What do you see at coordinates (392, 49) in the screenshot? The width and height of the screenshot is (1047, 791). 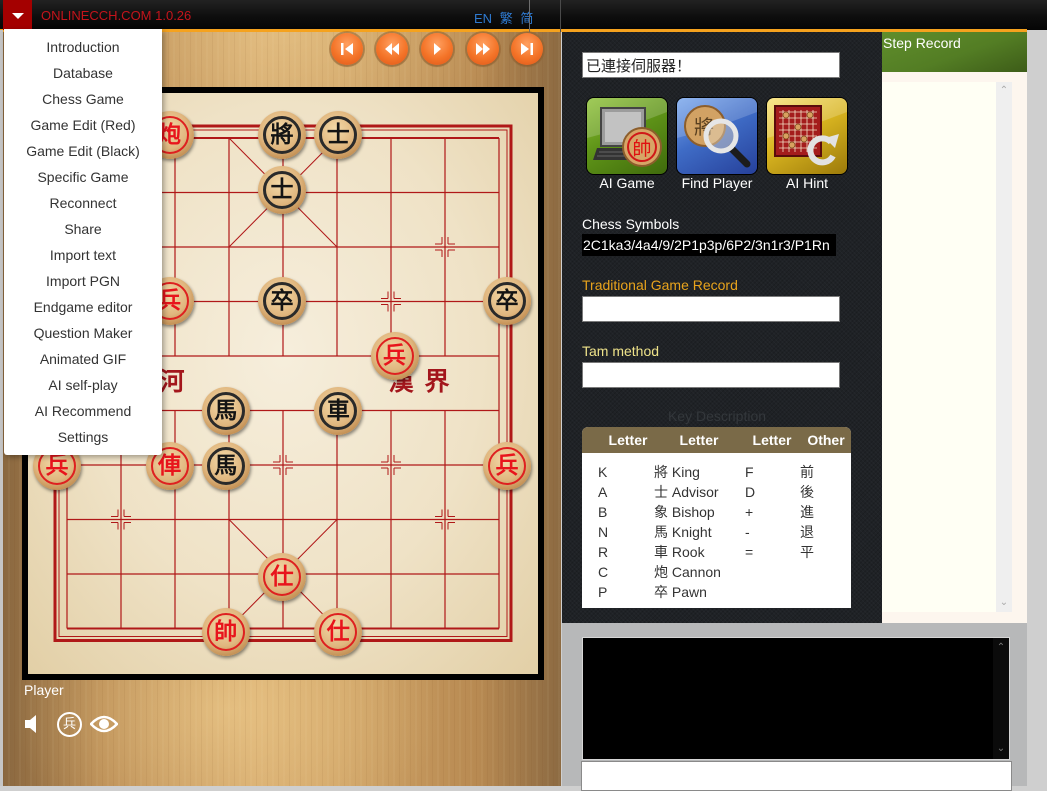 I see `previous-move-button` at bounding box center [392, 49].